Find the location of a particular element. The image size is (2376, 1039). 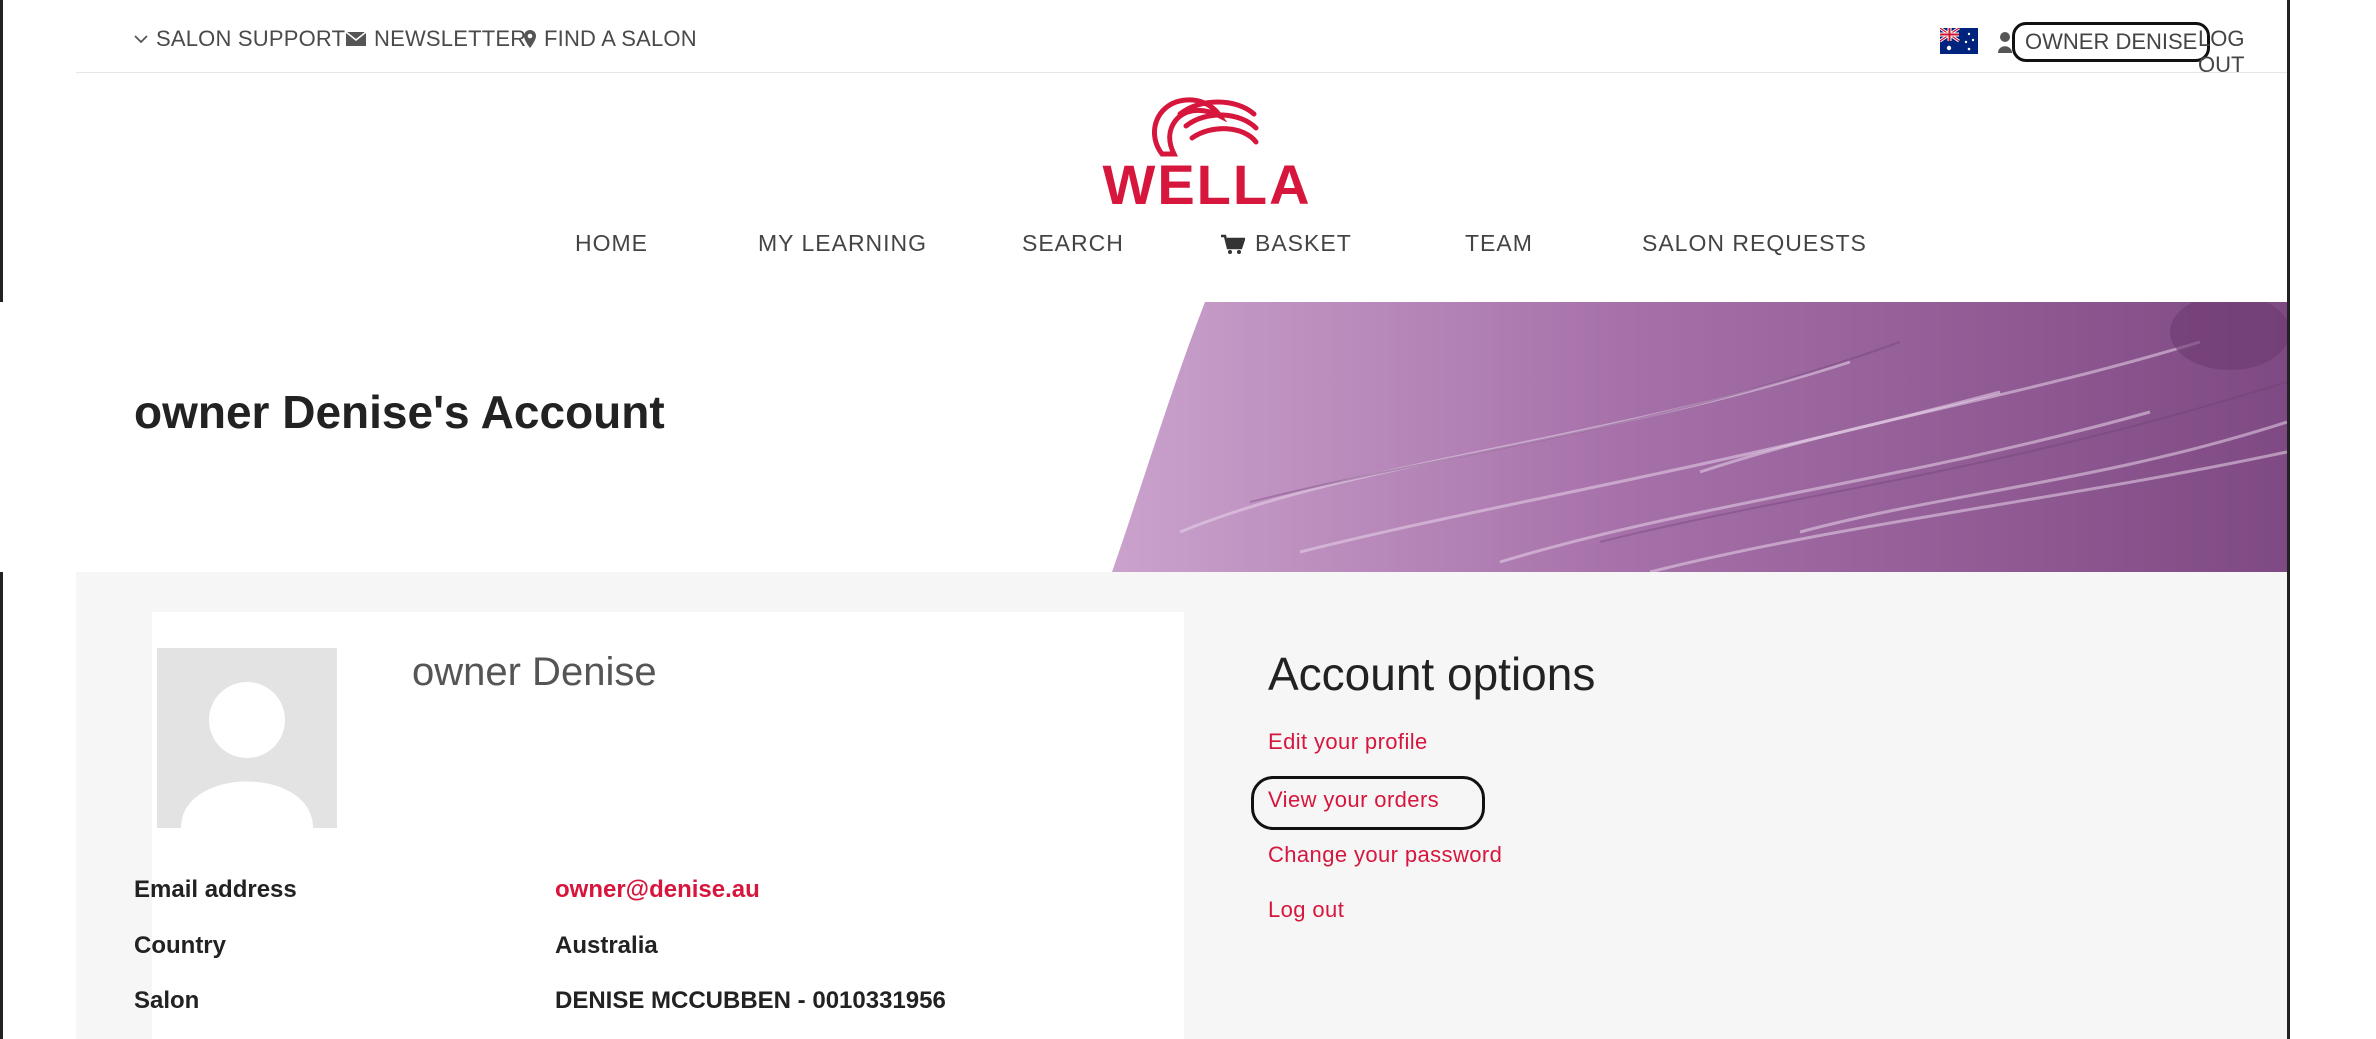

view-orders-link: View your orders is located at coordinates (1353, 800).